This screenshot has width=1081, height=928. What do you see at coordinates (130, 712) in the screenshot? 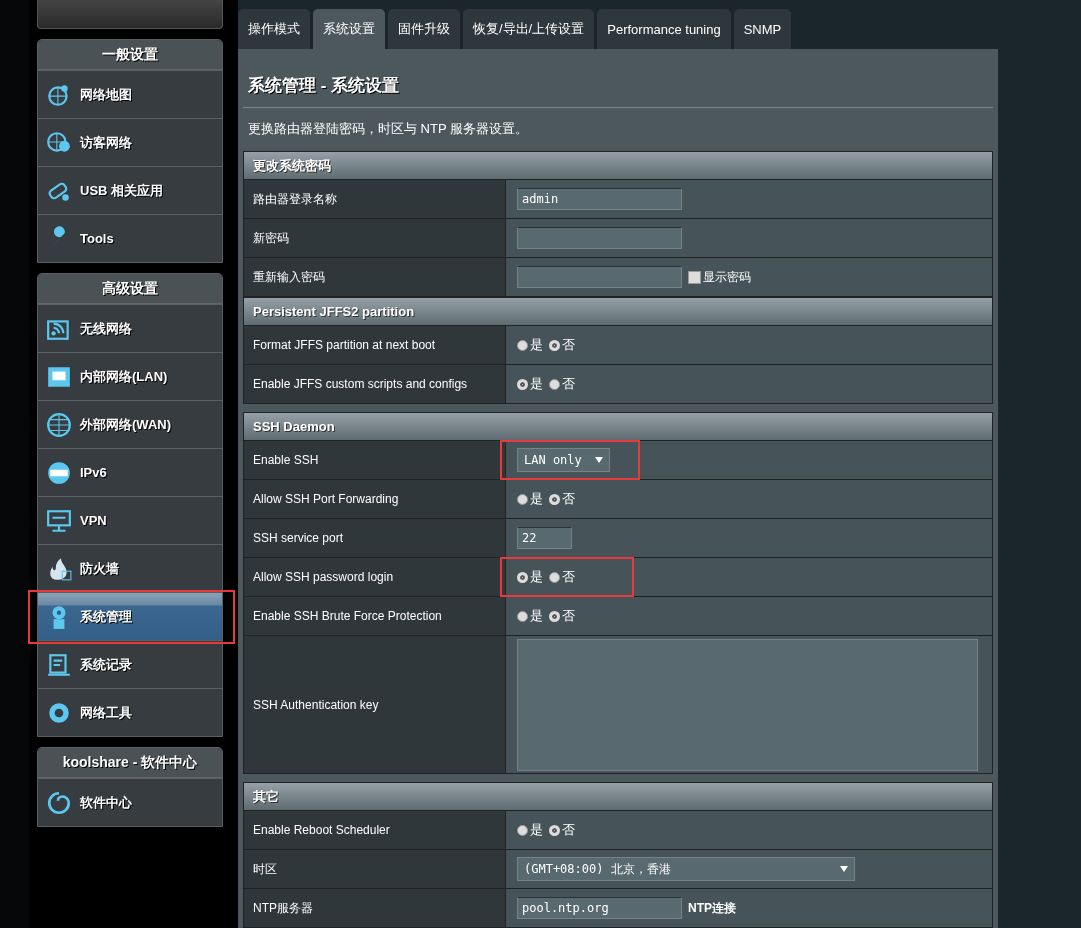
I see `menu-item: 网络工具` at bounding box center [130, 712].